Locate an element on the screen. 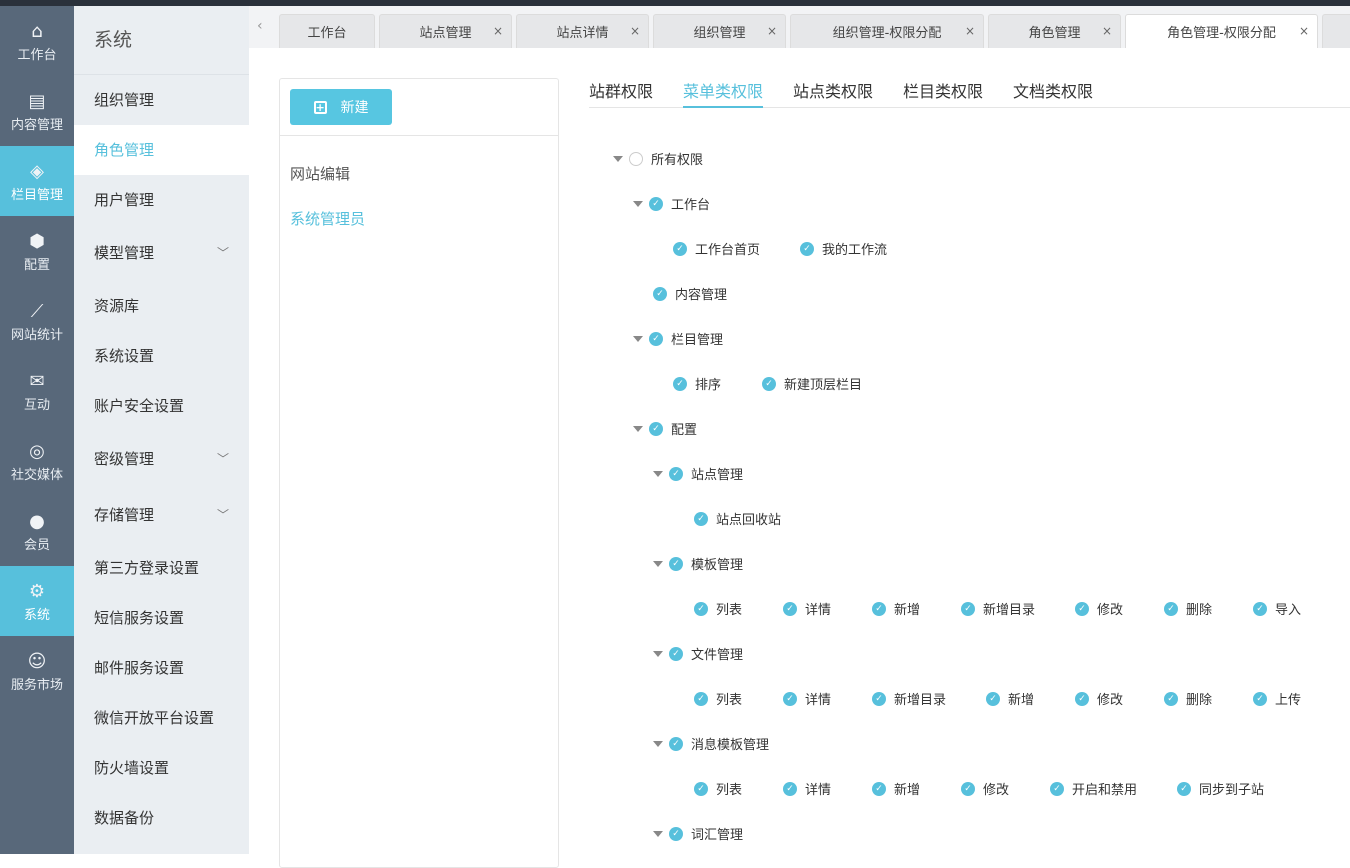  check-circle-icon: ✓ is located at coordinates (1171, 608).